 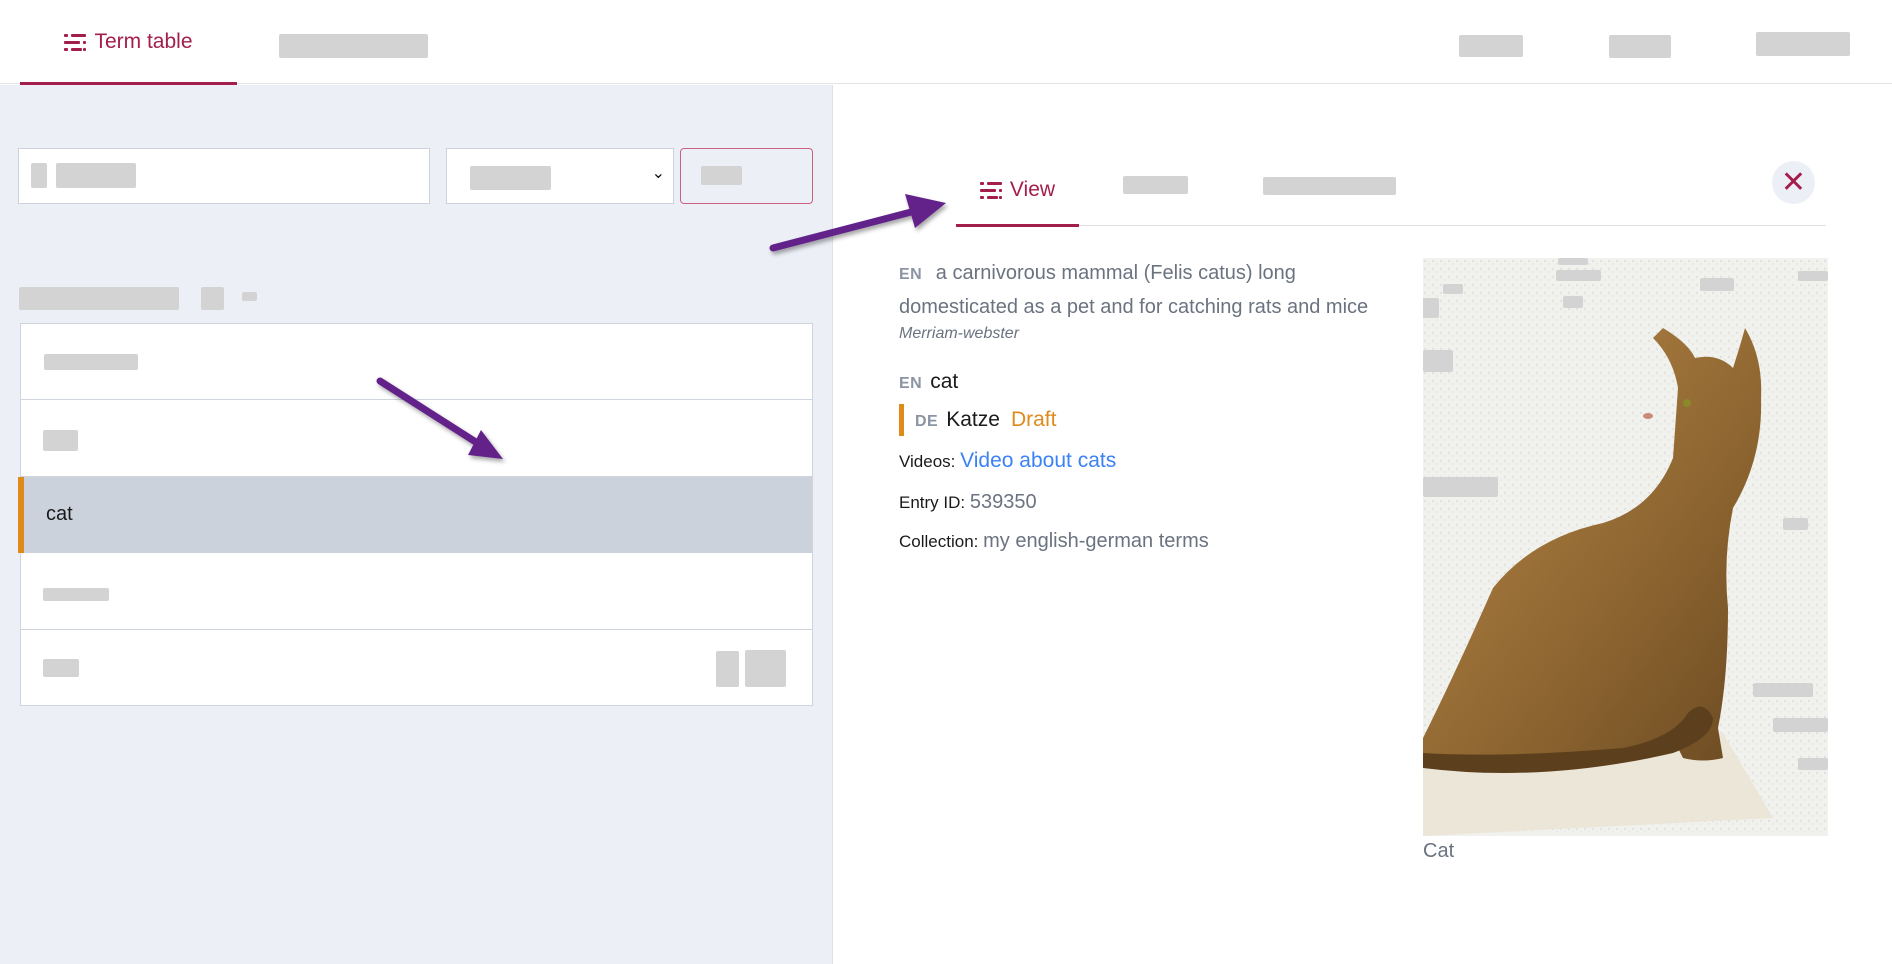 What do you see at coordinates (721, 175) in the screenshot?
I see `search-button-label` at bounding box center [721, 175].